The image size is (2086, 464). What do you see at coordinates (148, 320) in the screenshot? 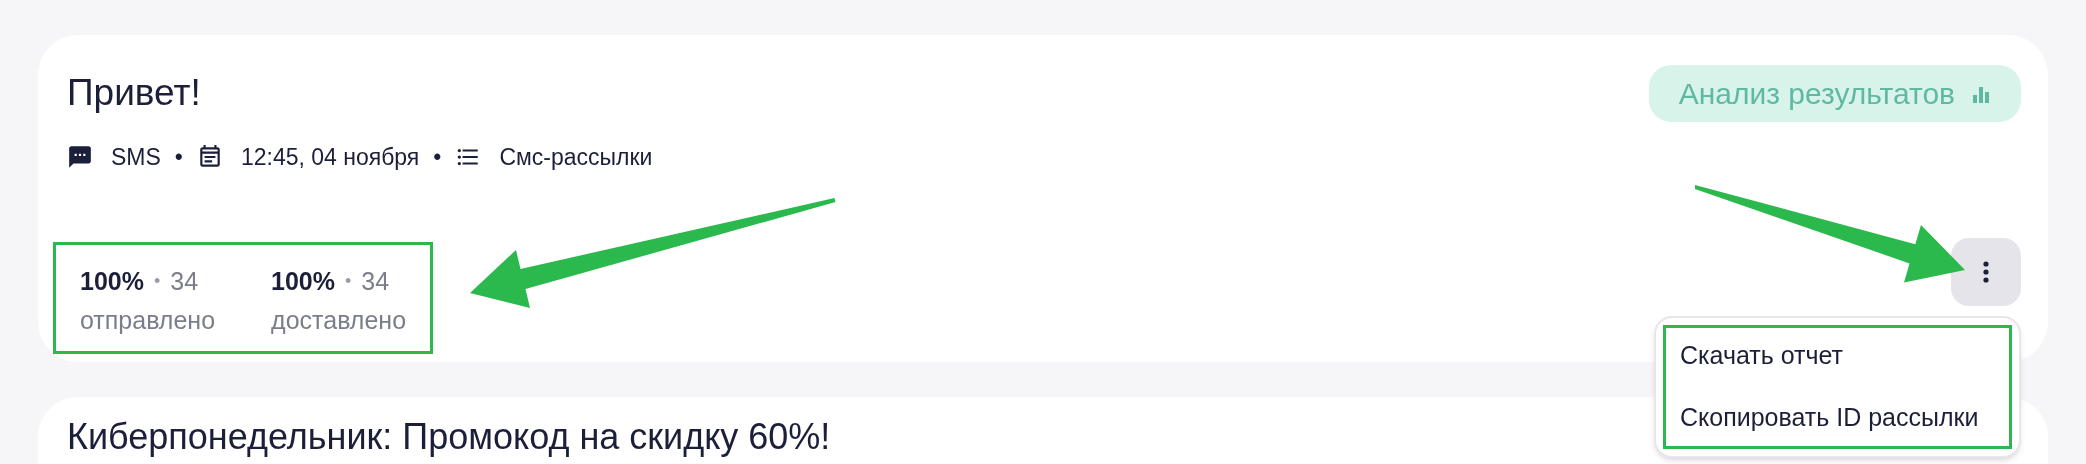
I see `stat-label: отправлено` at bounding box center [148, 320].